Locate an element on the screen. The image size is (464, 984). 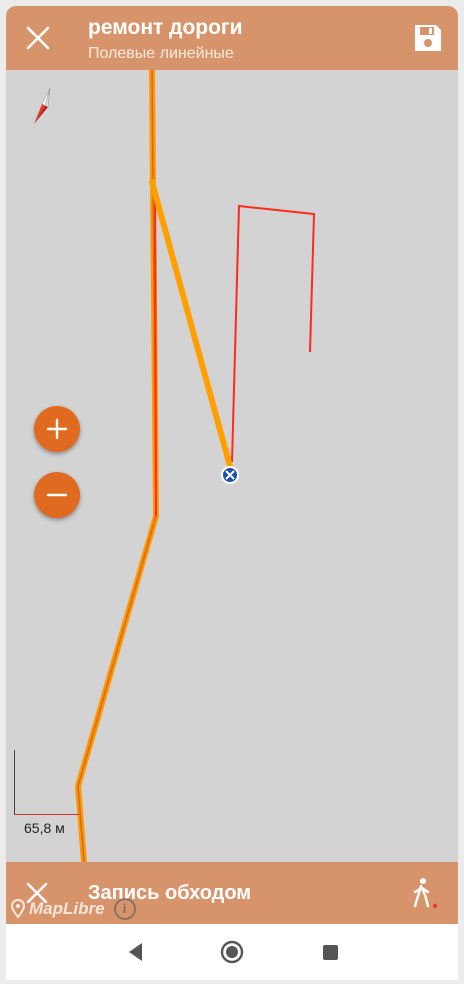
scale-bar-line is located at coordinates (46, 782).